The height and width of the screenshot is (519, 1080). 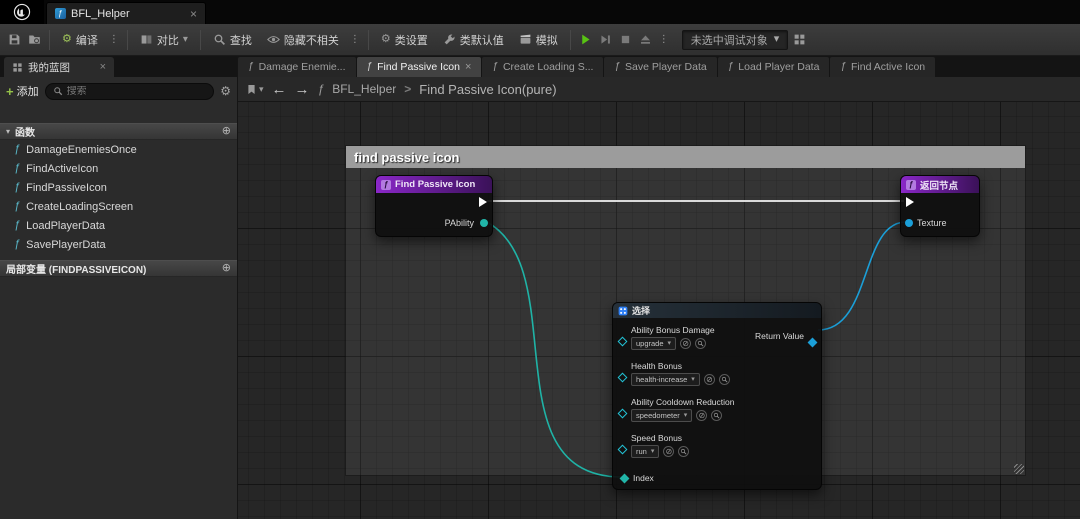 What do you see at coordinates (799, 40) in the screenshot?
I see `debug-class-browser-button` at bounding box center [799, 40].